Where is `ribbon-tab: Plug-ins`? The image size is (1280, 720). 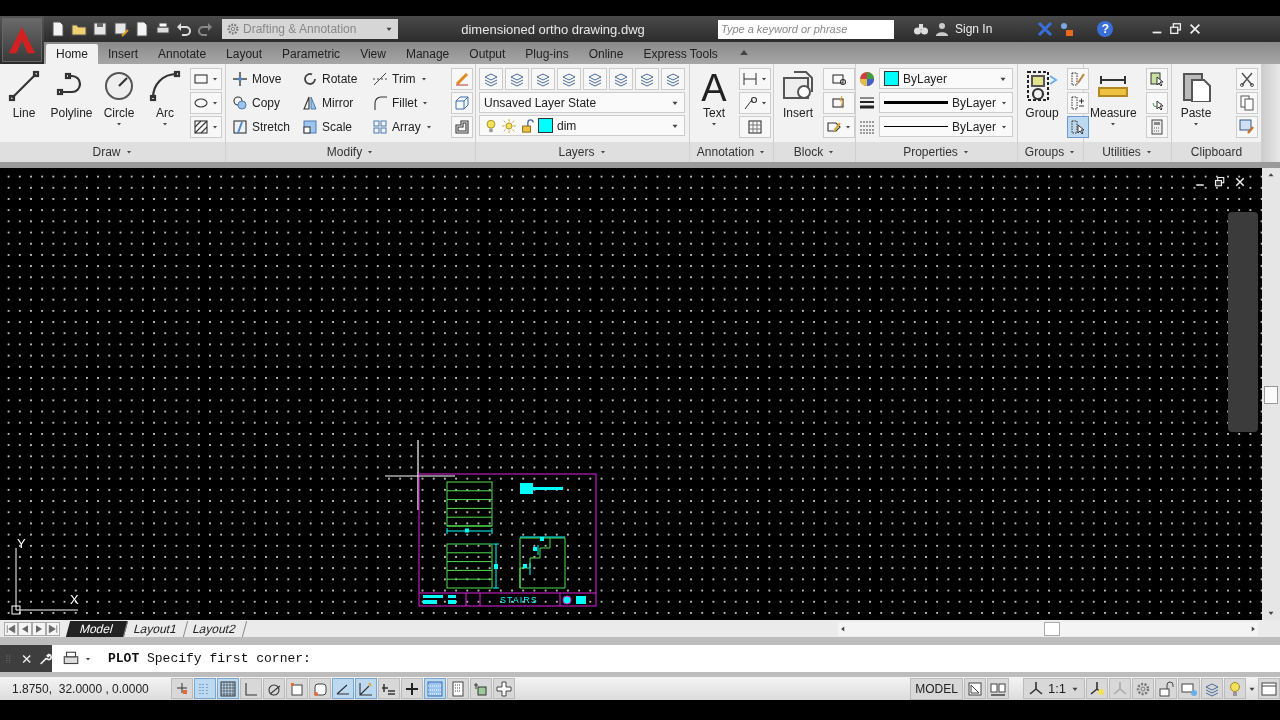 ribbon-tab: Plug-ins is located at coordinates (547, 54).